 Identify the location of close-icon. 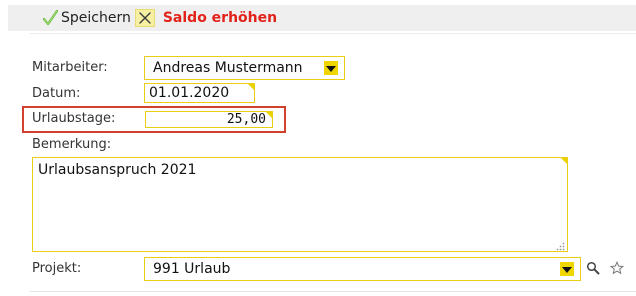
(144, 18).